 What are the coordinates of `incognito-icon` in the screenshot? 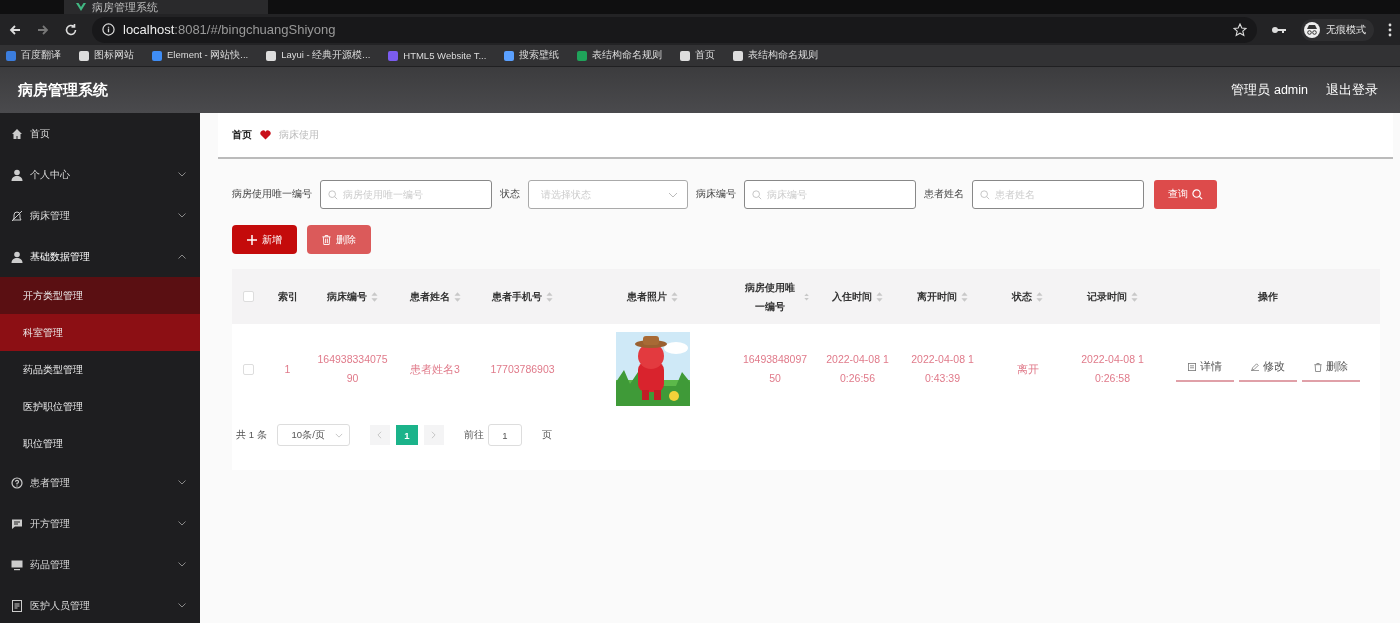 It's located at (1312, 29).